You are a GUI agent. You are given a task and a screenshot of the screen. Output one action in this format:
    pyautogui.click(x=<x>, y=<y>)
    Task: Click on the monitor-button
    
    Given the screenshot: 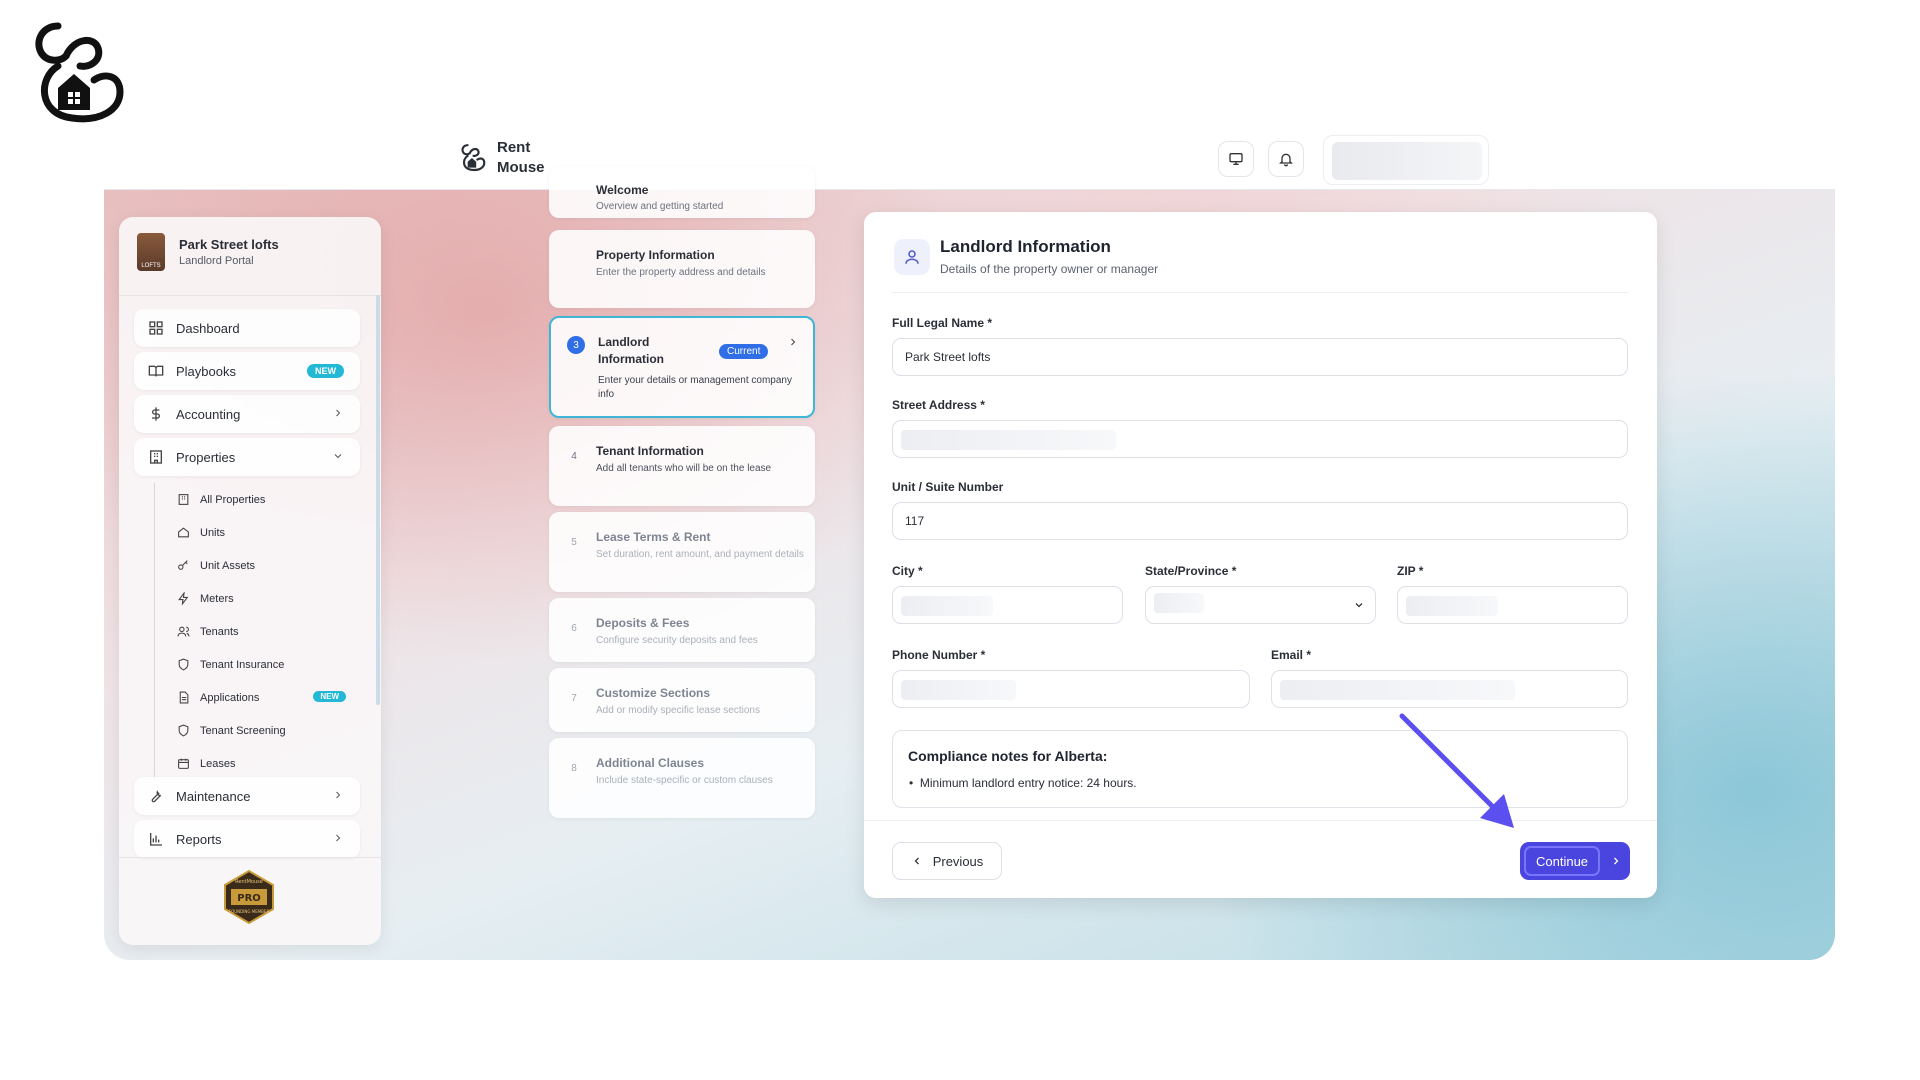 What is the action you would take?
    pyautogui.click(x=1236, y=159)
    